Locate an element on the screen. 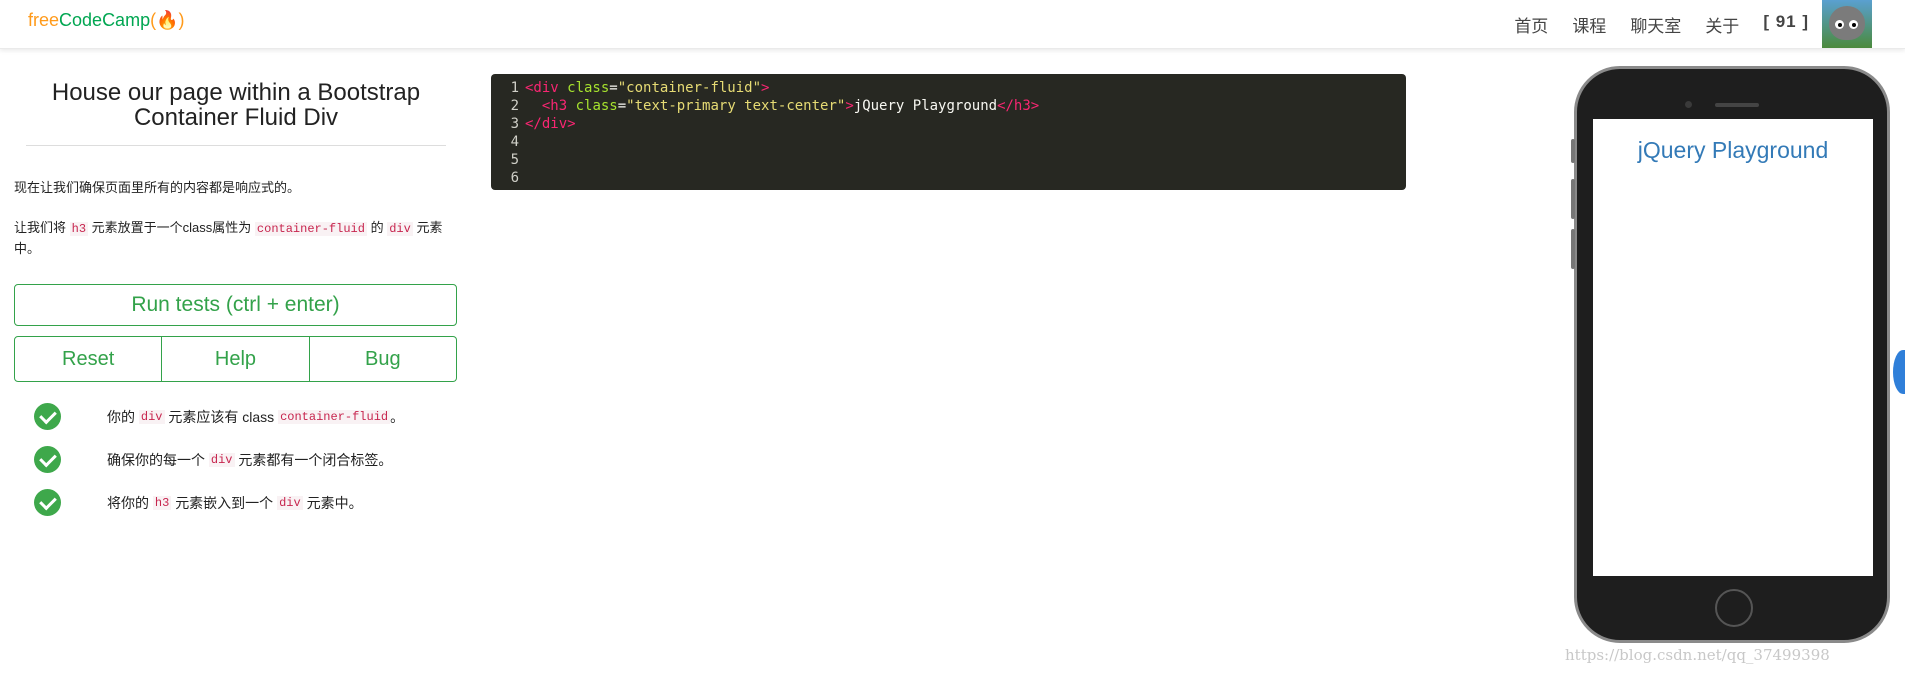 This screenshot has width=1905, height=674. phone-speaker is located at coordinates (1737, 105).